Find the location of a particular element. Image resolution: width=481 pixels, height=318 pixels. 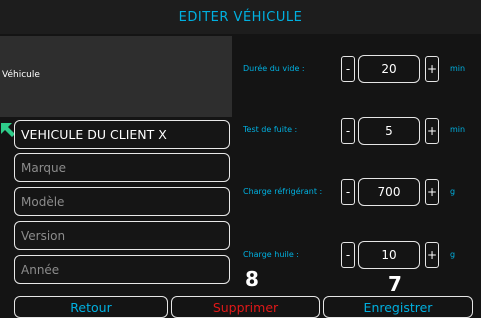

title-bar: EDITER VÉHICULE is located at coordinates (240, 17).